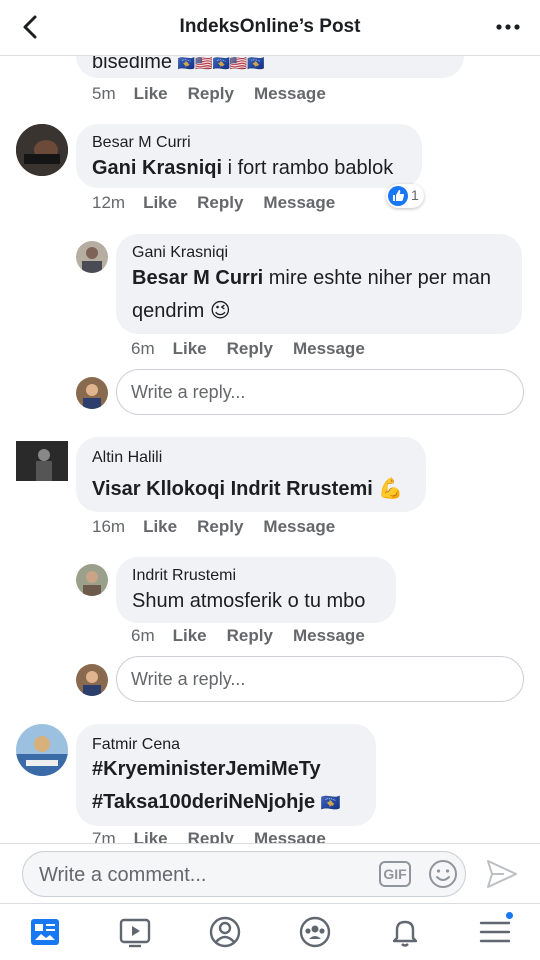 This screenshot has width=540, height=960. Describe the element at coordinates (395, 874) in the screenshot. I see `gif-button: GIF` at that location.